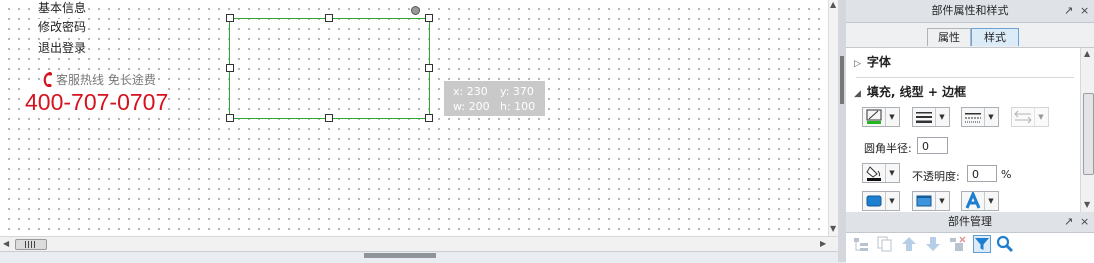  I want to click on horizontal-scroll-thumb, so click(31, 244).